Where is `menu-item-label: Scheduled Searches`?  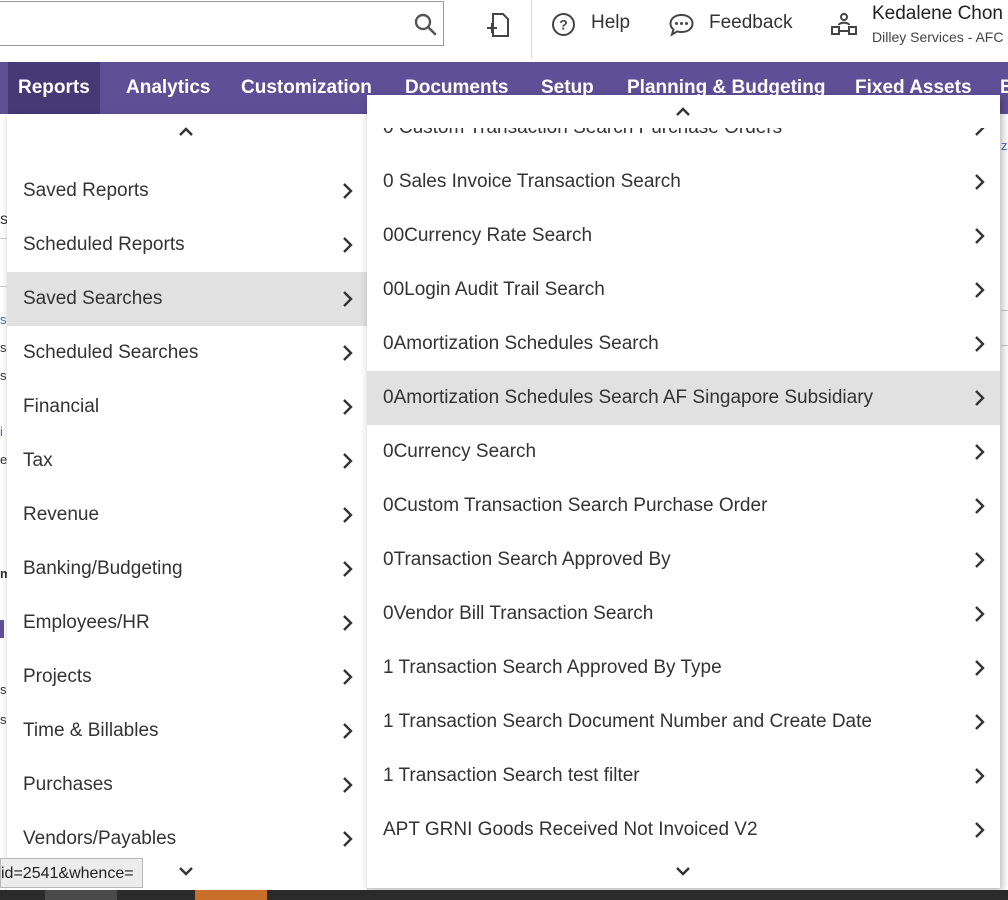 menu-item-label: Scheduled Searches is located at coordinates (111, 352).